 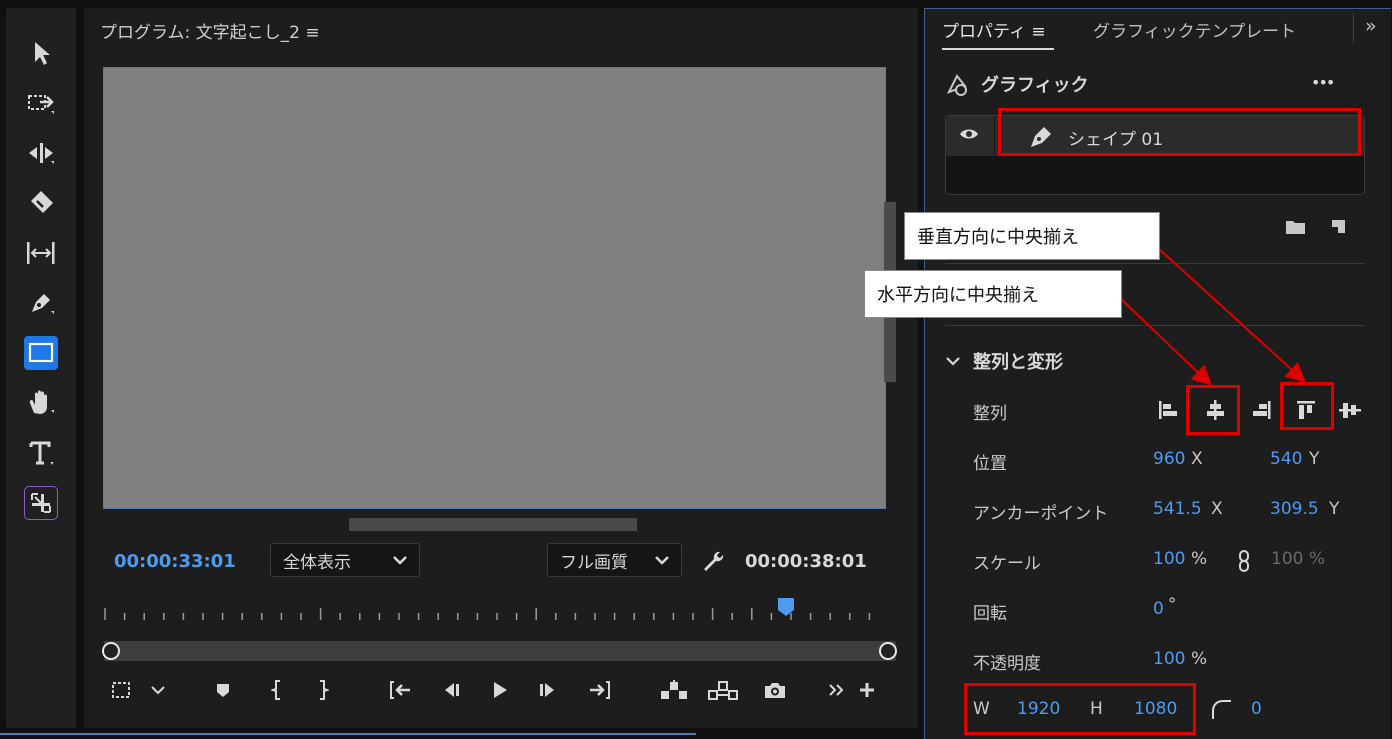 What do you see at coordinates (348, 735) in the screenshot?
I see `timeline-panel-edge` at bounding box center [348, 735].